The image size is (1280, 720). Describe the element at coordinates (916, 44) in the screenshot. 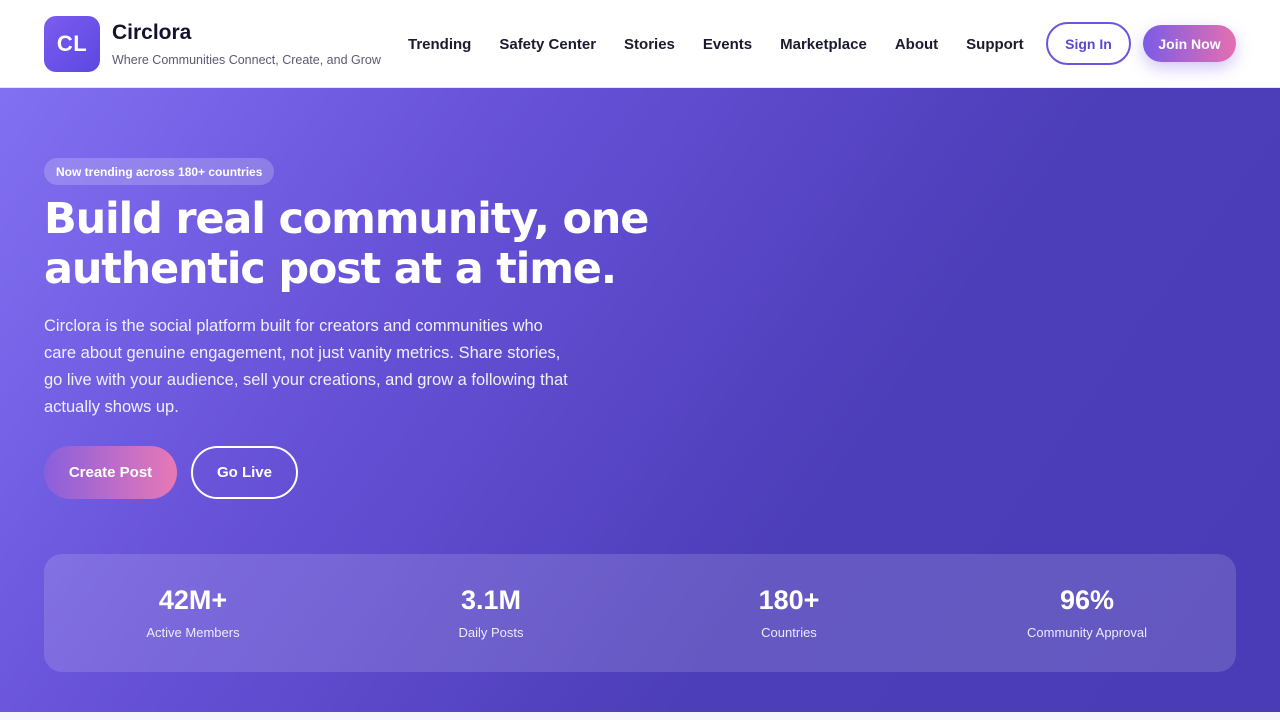

I see `nav-item-about: About` at that location.